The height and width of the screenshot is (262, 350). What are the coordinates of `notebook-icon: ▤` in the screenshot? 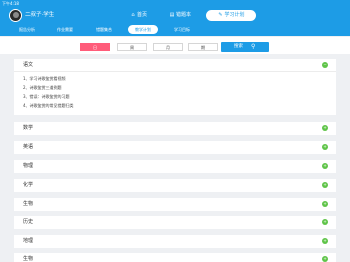 It's located at (172, 15).